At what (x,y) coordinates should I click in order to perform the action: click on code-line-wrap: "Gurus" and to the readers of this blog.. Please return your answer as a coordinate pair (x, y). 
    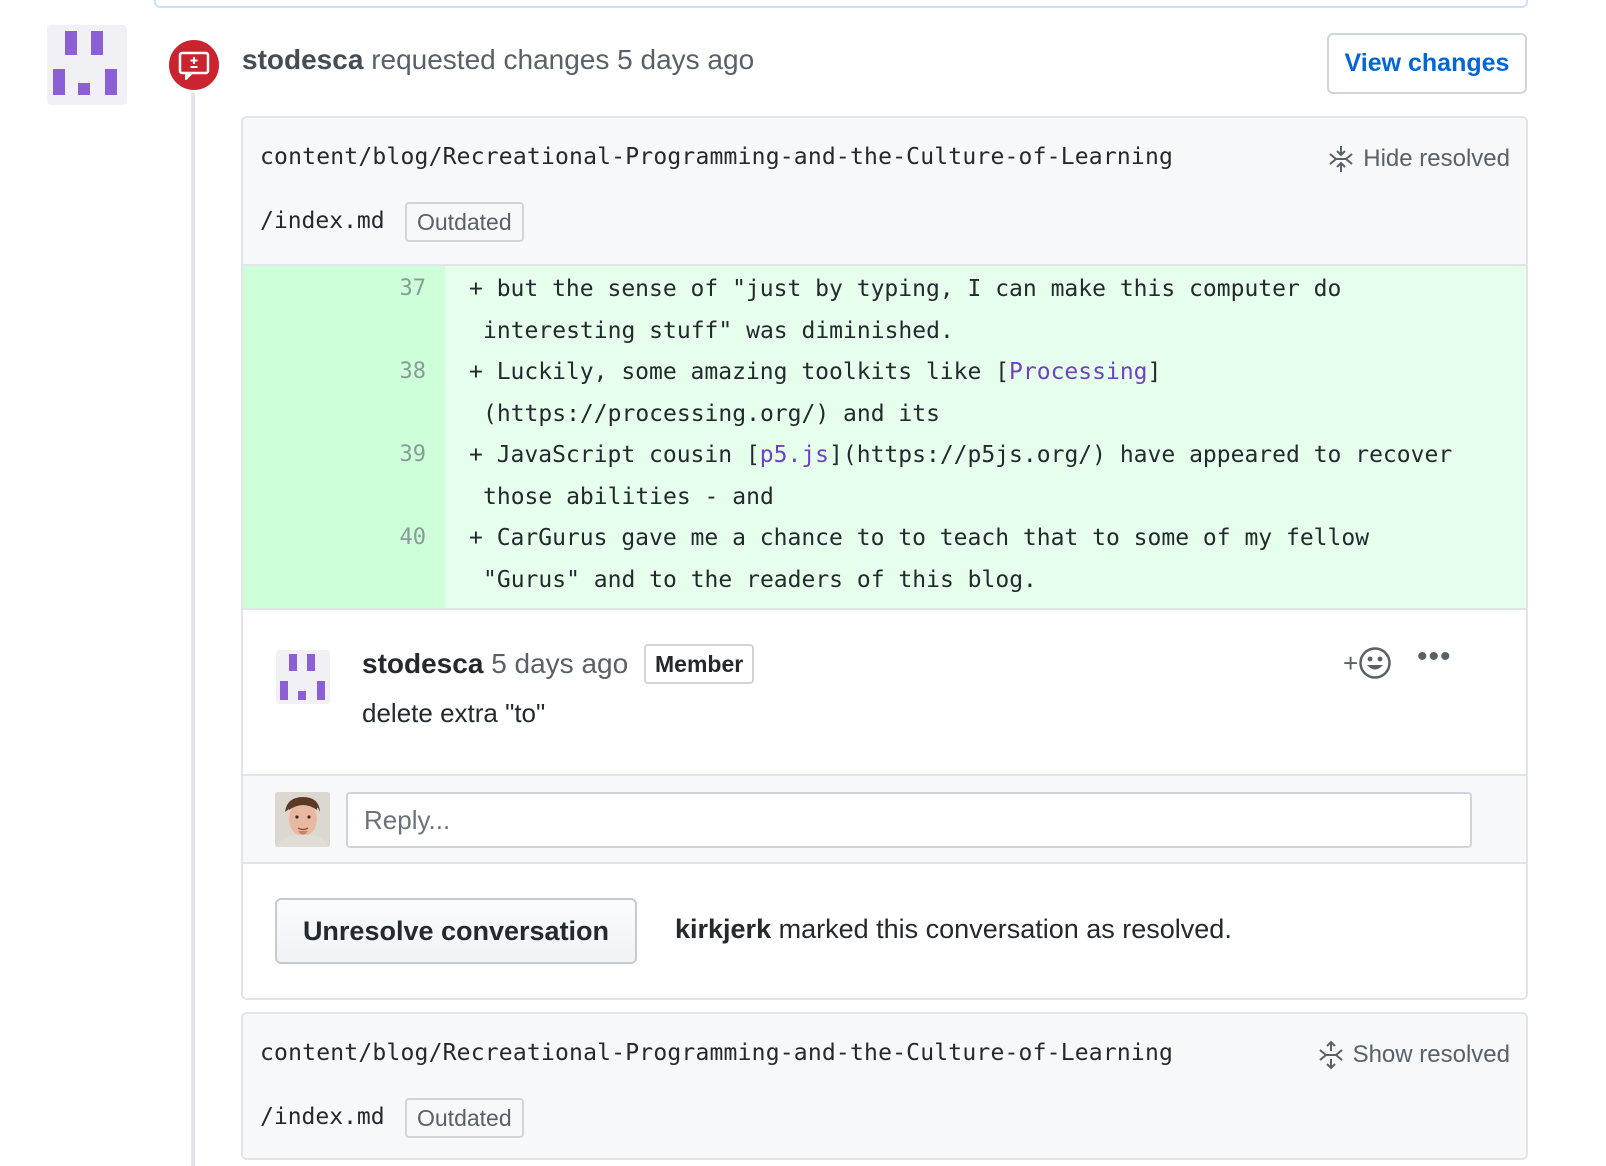
    Looking at the image, I should click on (760, 580).